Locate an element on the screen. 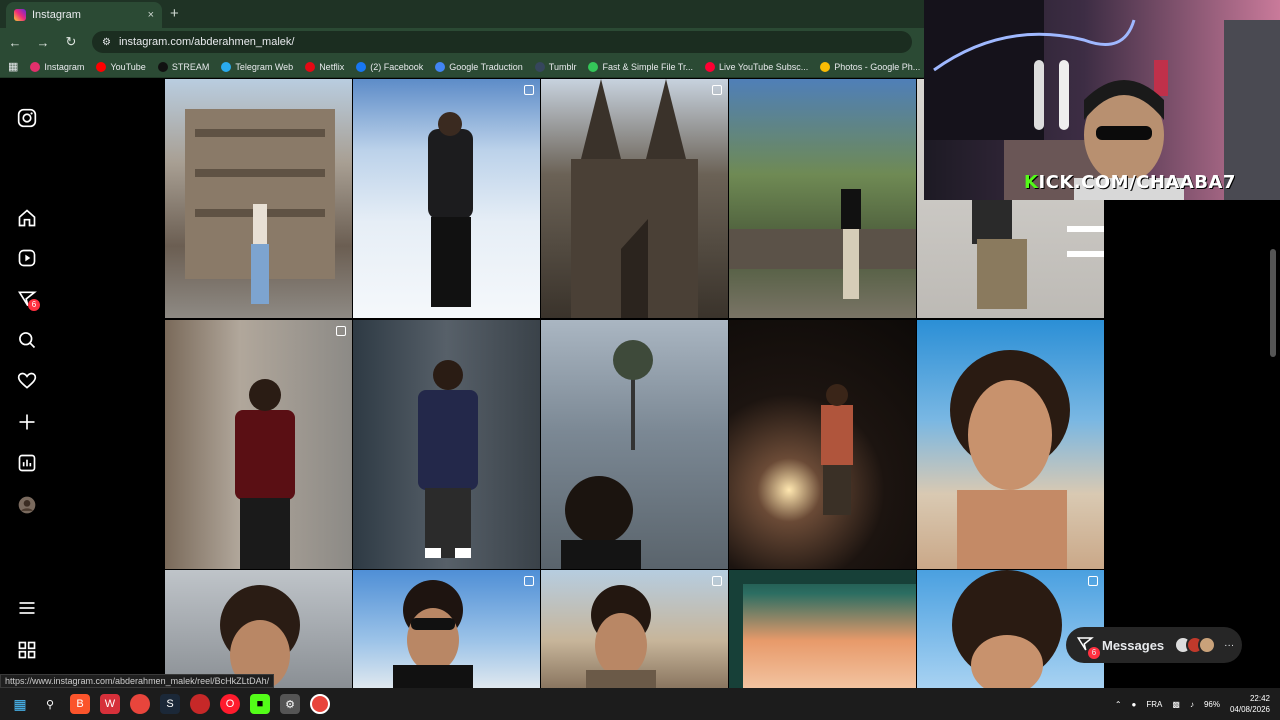 The height and width of the screenshot is (720, 1280). post-sunglasses is located at coordinates (446, 629).